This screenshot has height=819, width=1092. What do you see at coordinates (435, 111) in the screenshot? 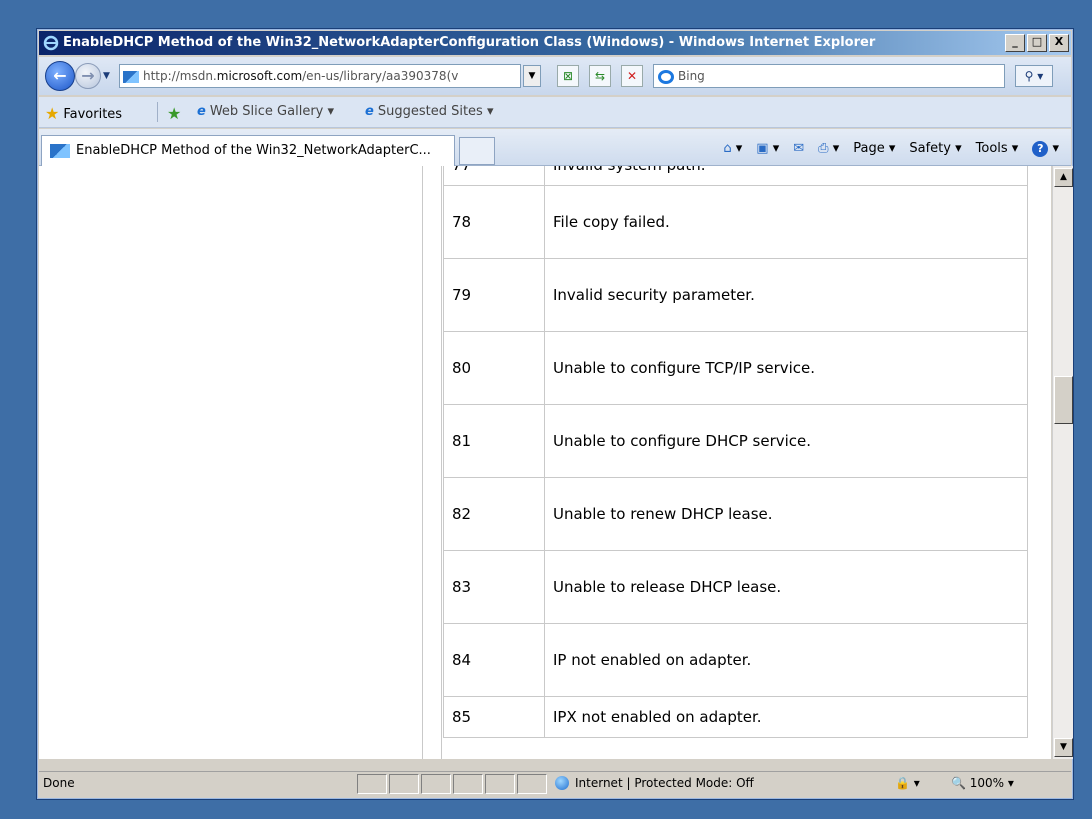
I see `suggested-sites-label: Suggested Sites ▾` at bounding box center [435, 111].